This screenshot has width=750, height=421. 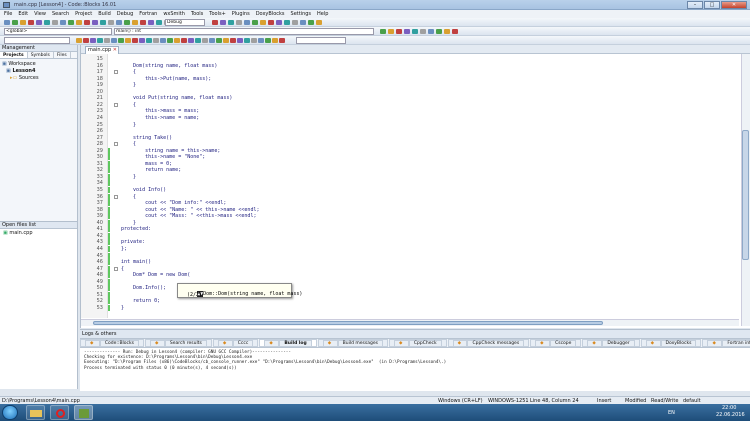 I want to click on regex-input, so click(x=321, y=40).